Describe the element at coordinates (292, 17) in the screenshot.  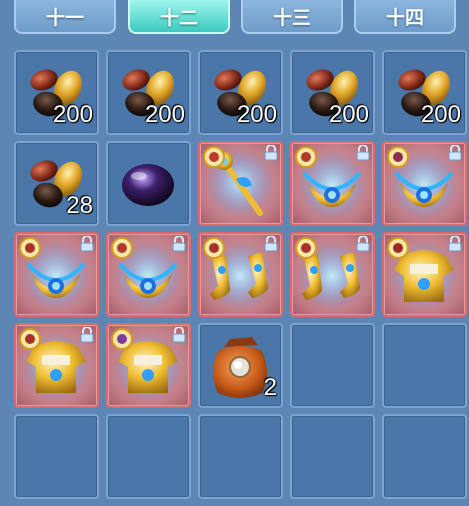
I see `tab-13: 十三` at that location.